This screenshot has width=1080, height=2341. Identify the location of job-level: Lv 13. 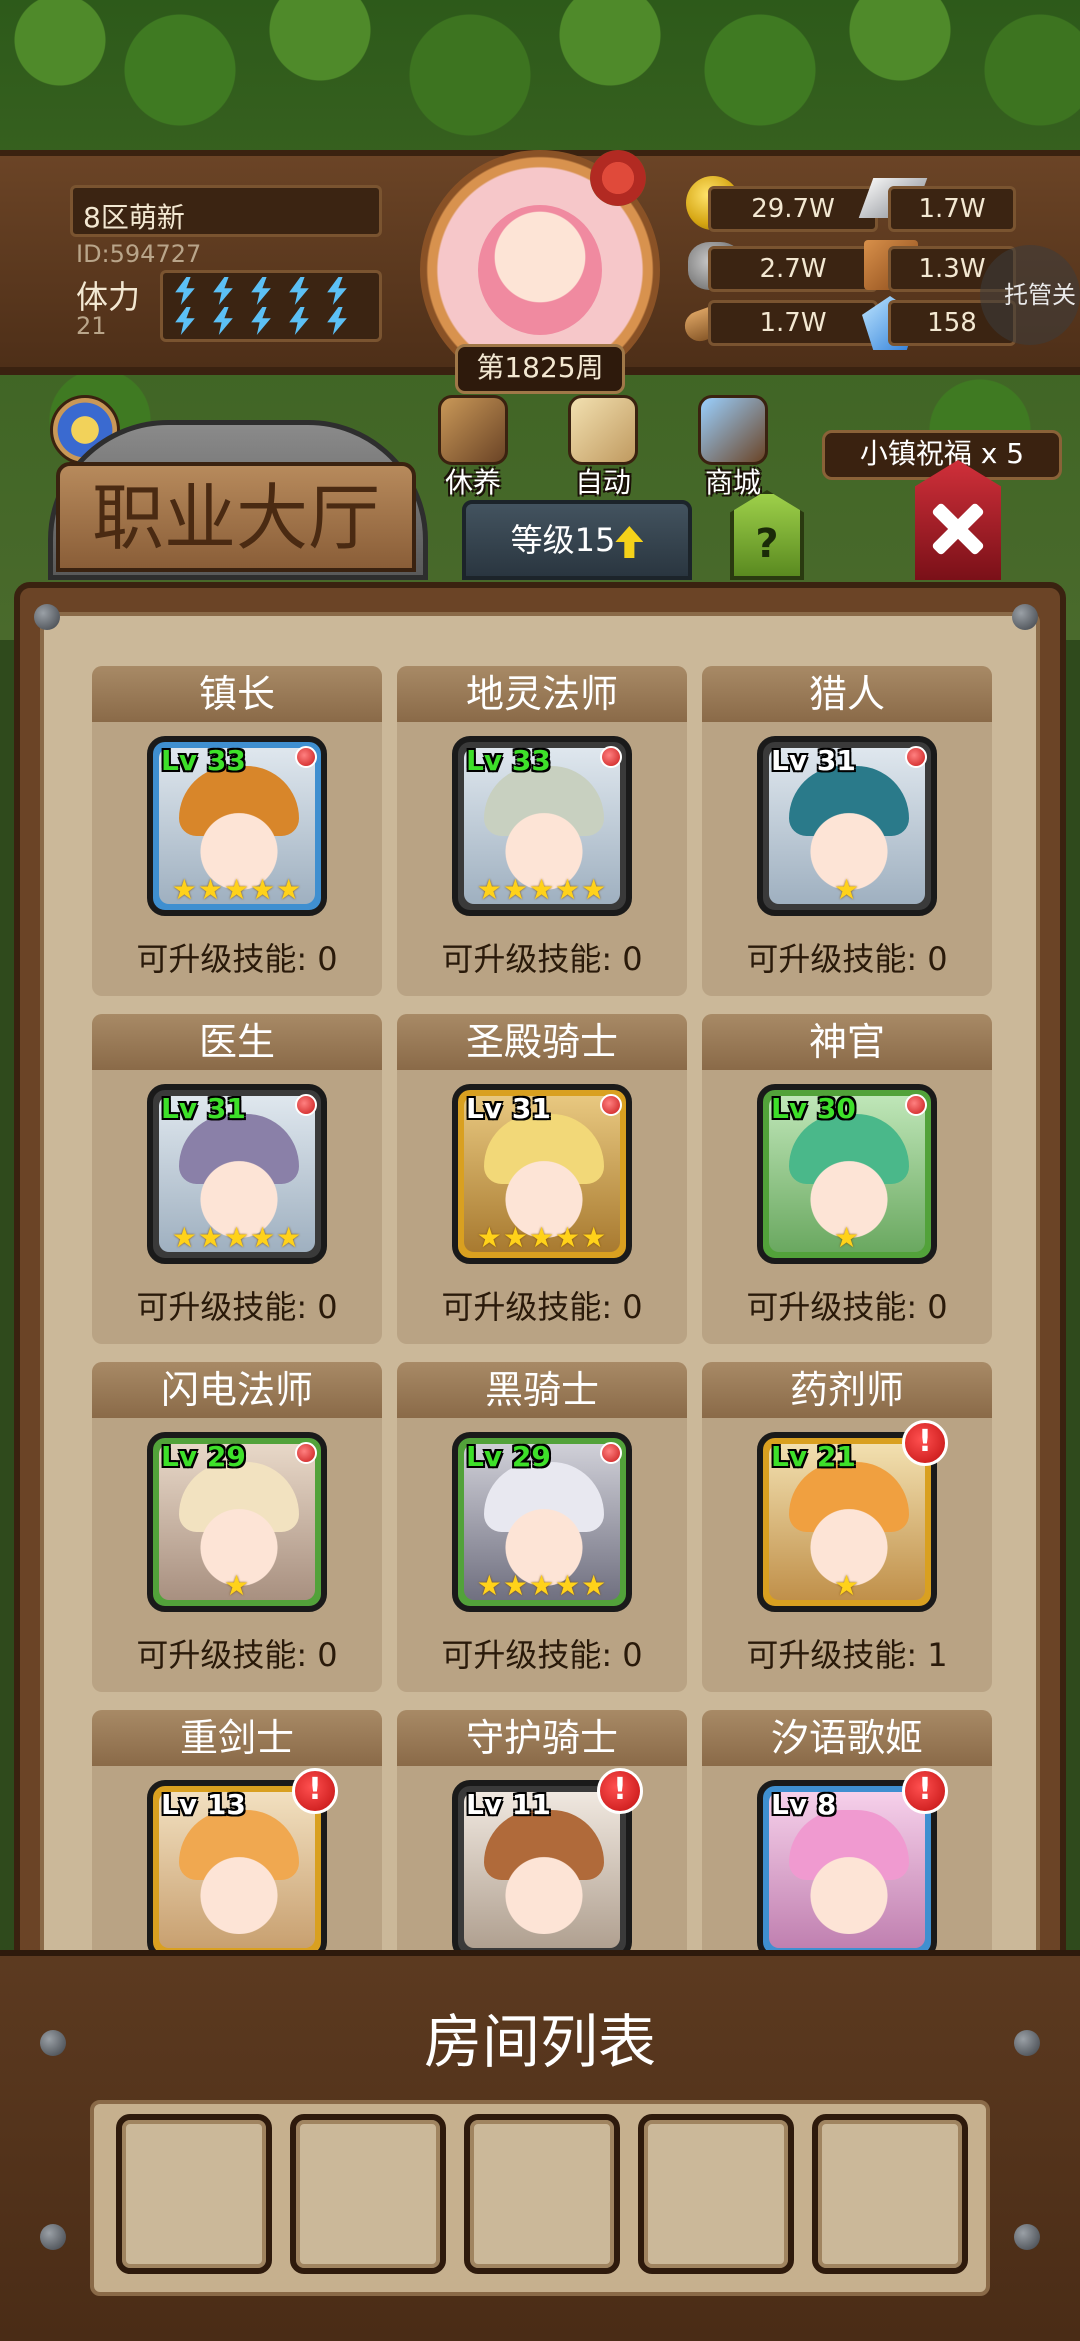
(203, 1804).